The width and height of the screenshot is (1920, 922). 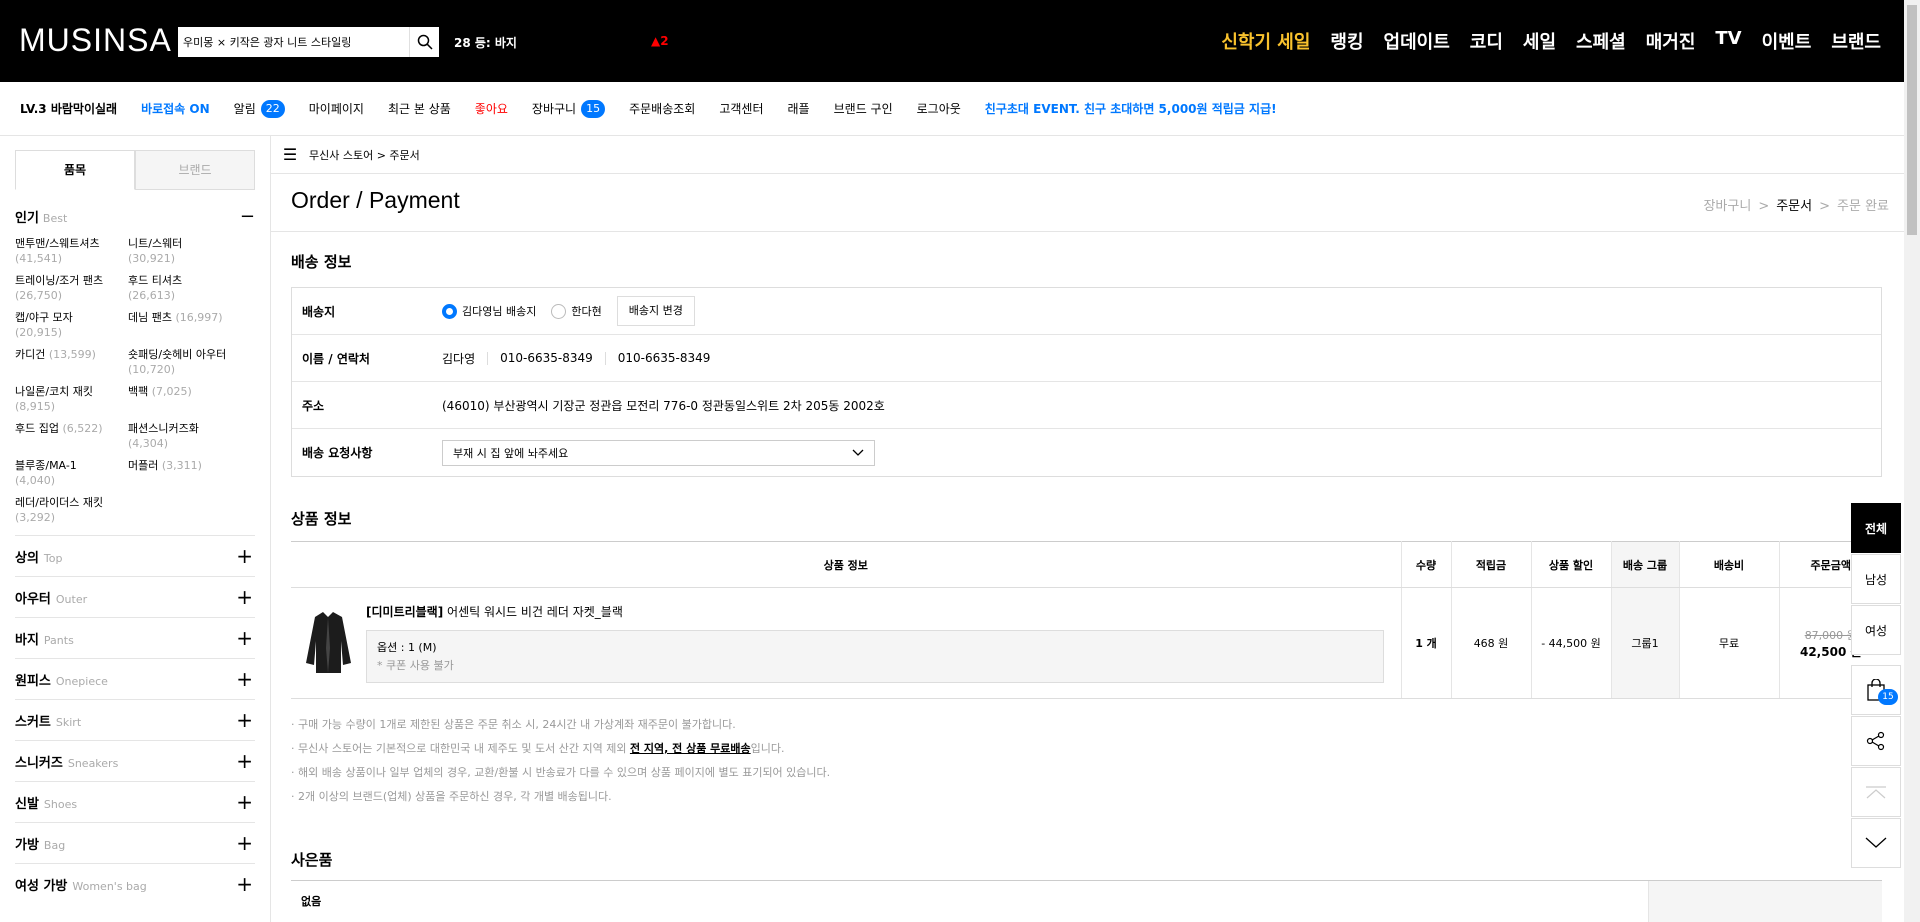 What do you see at coordinates (152, 295) in the screenshot?
I see `best-item-count: (26,613)` at bounding box center [152, 295].